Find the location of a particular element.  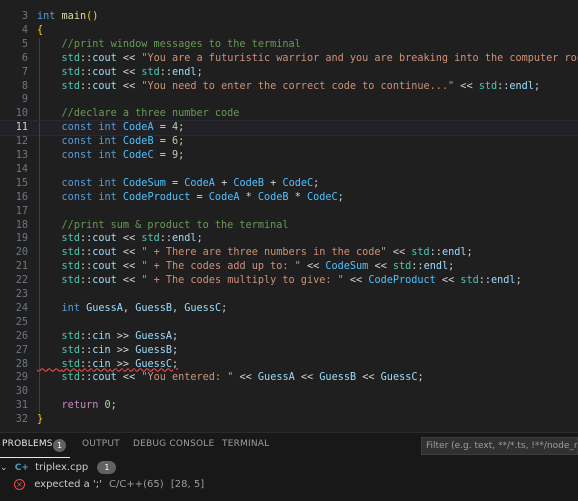

code-text: std::cin >> GuessC; is located at coordinates (120, 364).